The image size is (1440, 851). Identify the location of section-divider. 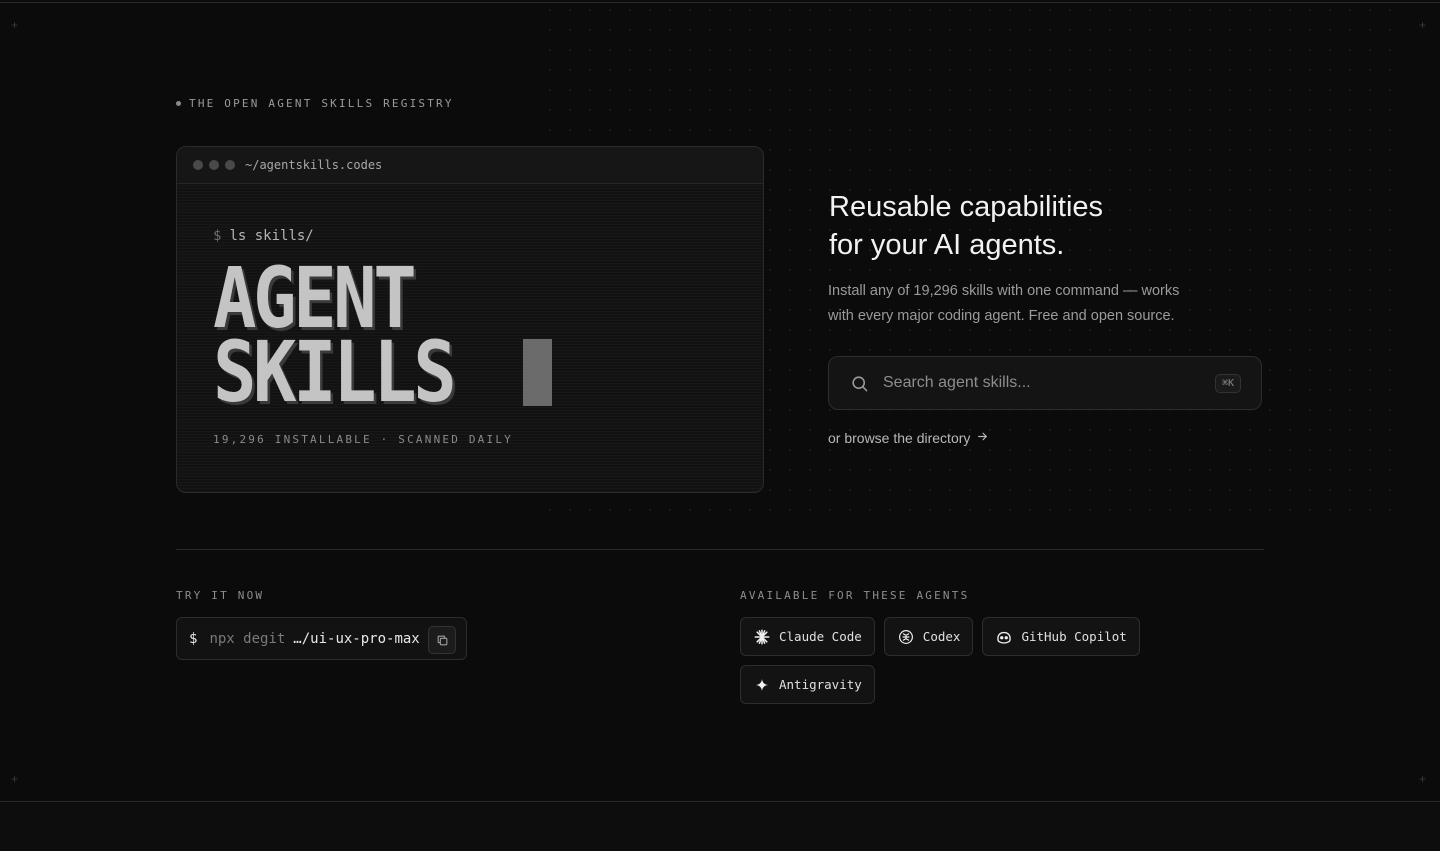
(720, 549).